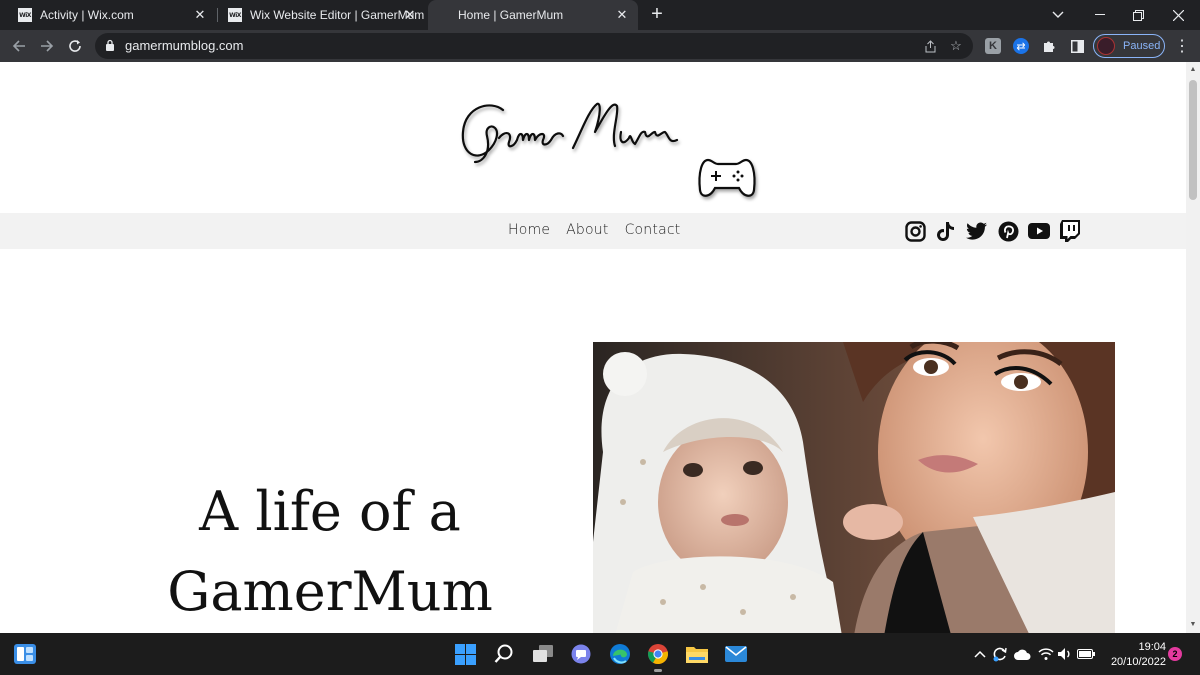 The width and height of the screenshot is (1200, 675). I want to click on nav-about: About, so click(587, 230).